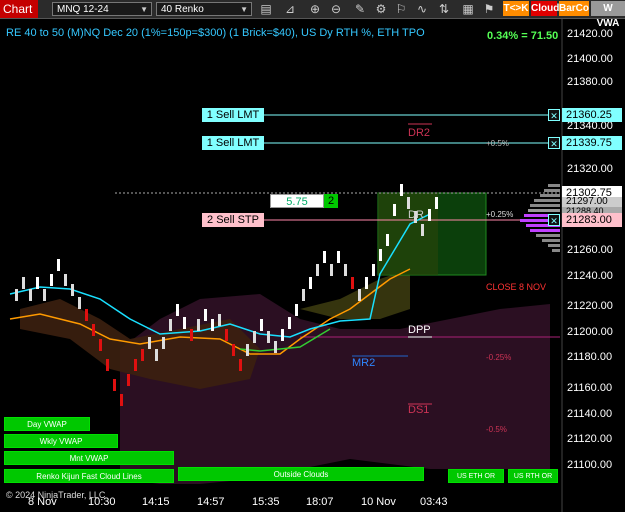 This screenshot has height=512, width=625. I want to click on tk-button: T<>K, so click(516, 8).